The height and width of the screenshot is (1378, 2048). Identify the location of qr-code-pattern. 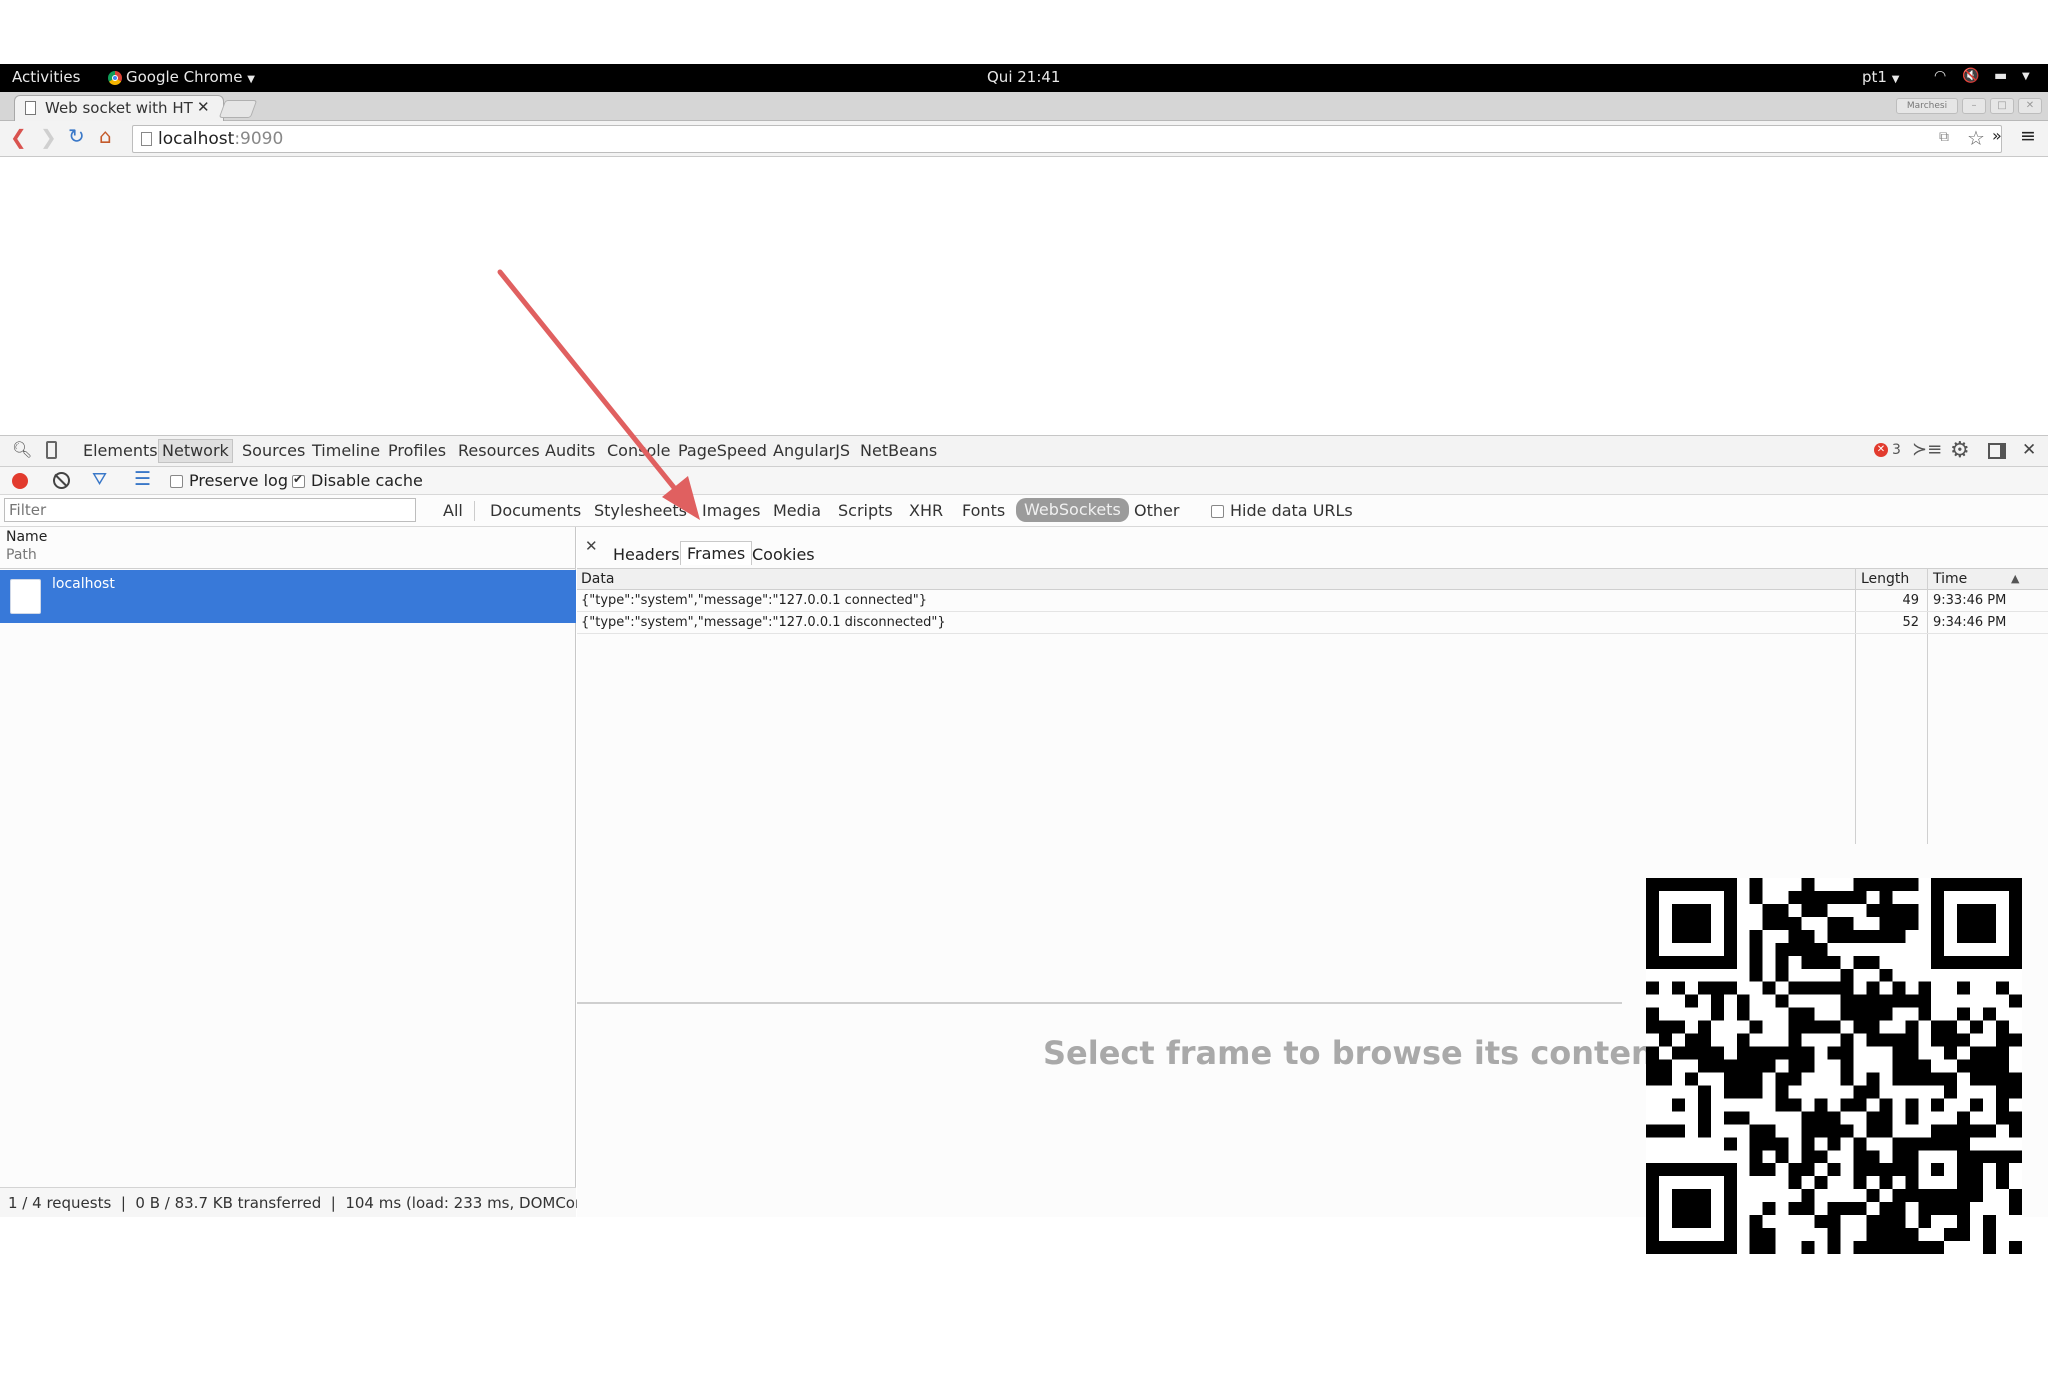
(1834, 1066).